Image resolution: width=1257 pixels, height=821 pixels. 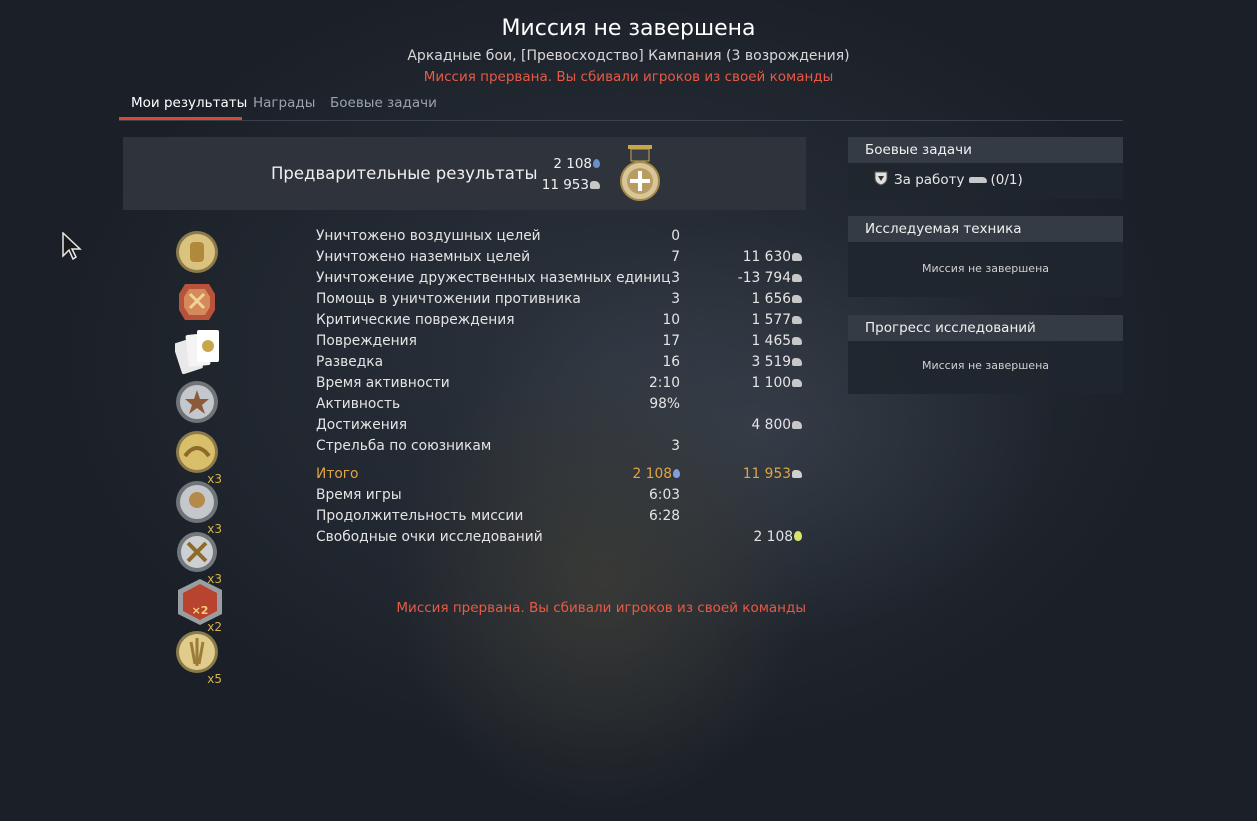 I want to click on row-label: Помощь в уничтожении противника, so click(x=448, y=299).